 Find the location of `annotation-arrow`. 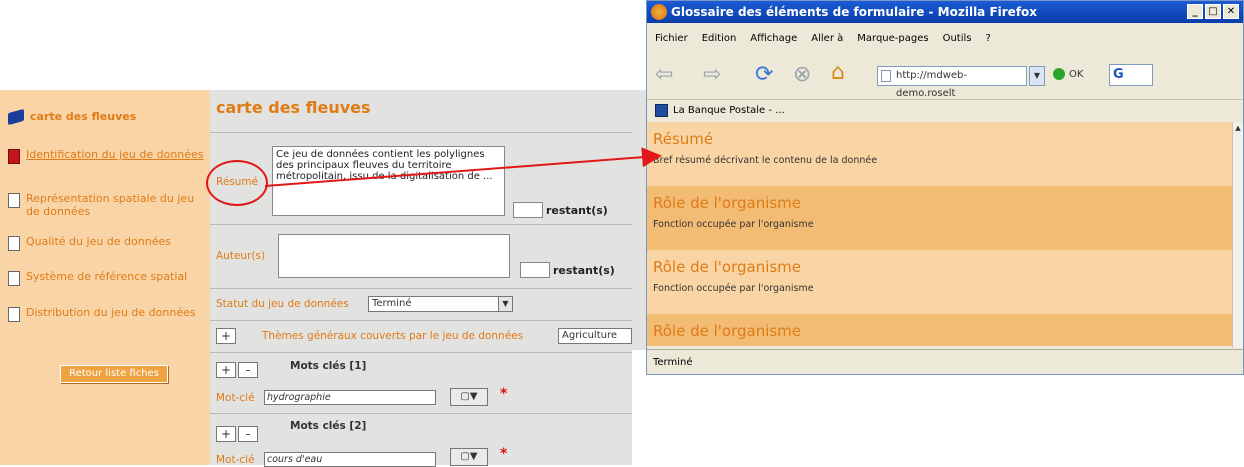

annotation-arrow is located at coordinates (463, 167).